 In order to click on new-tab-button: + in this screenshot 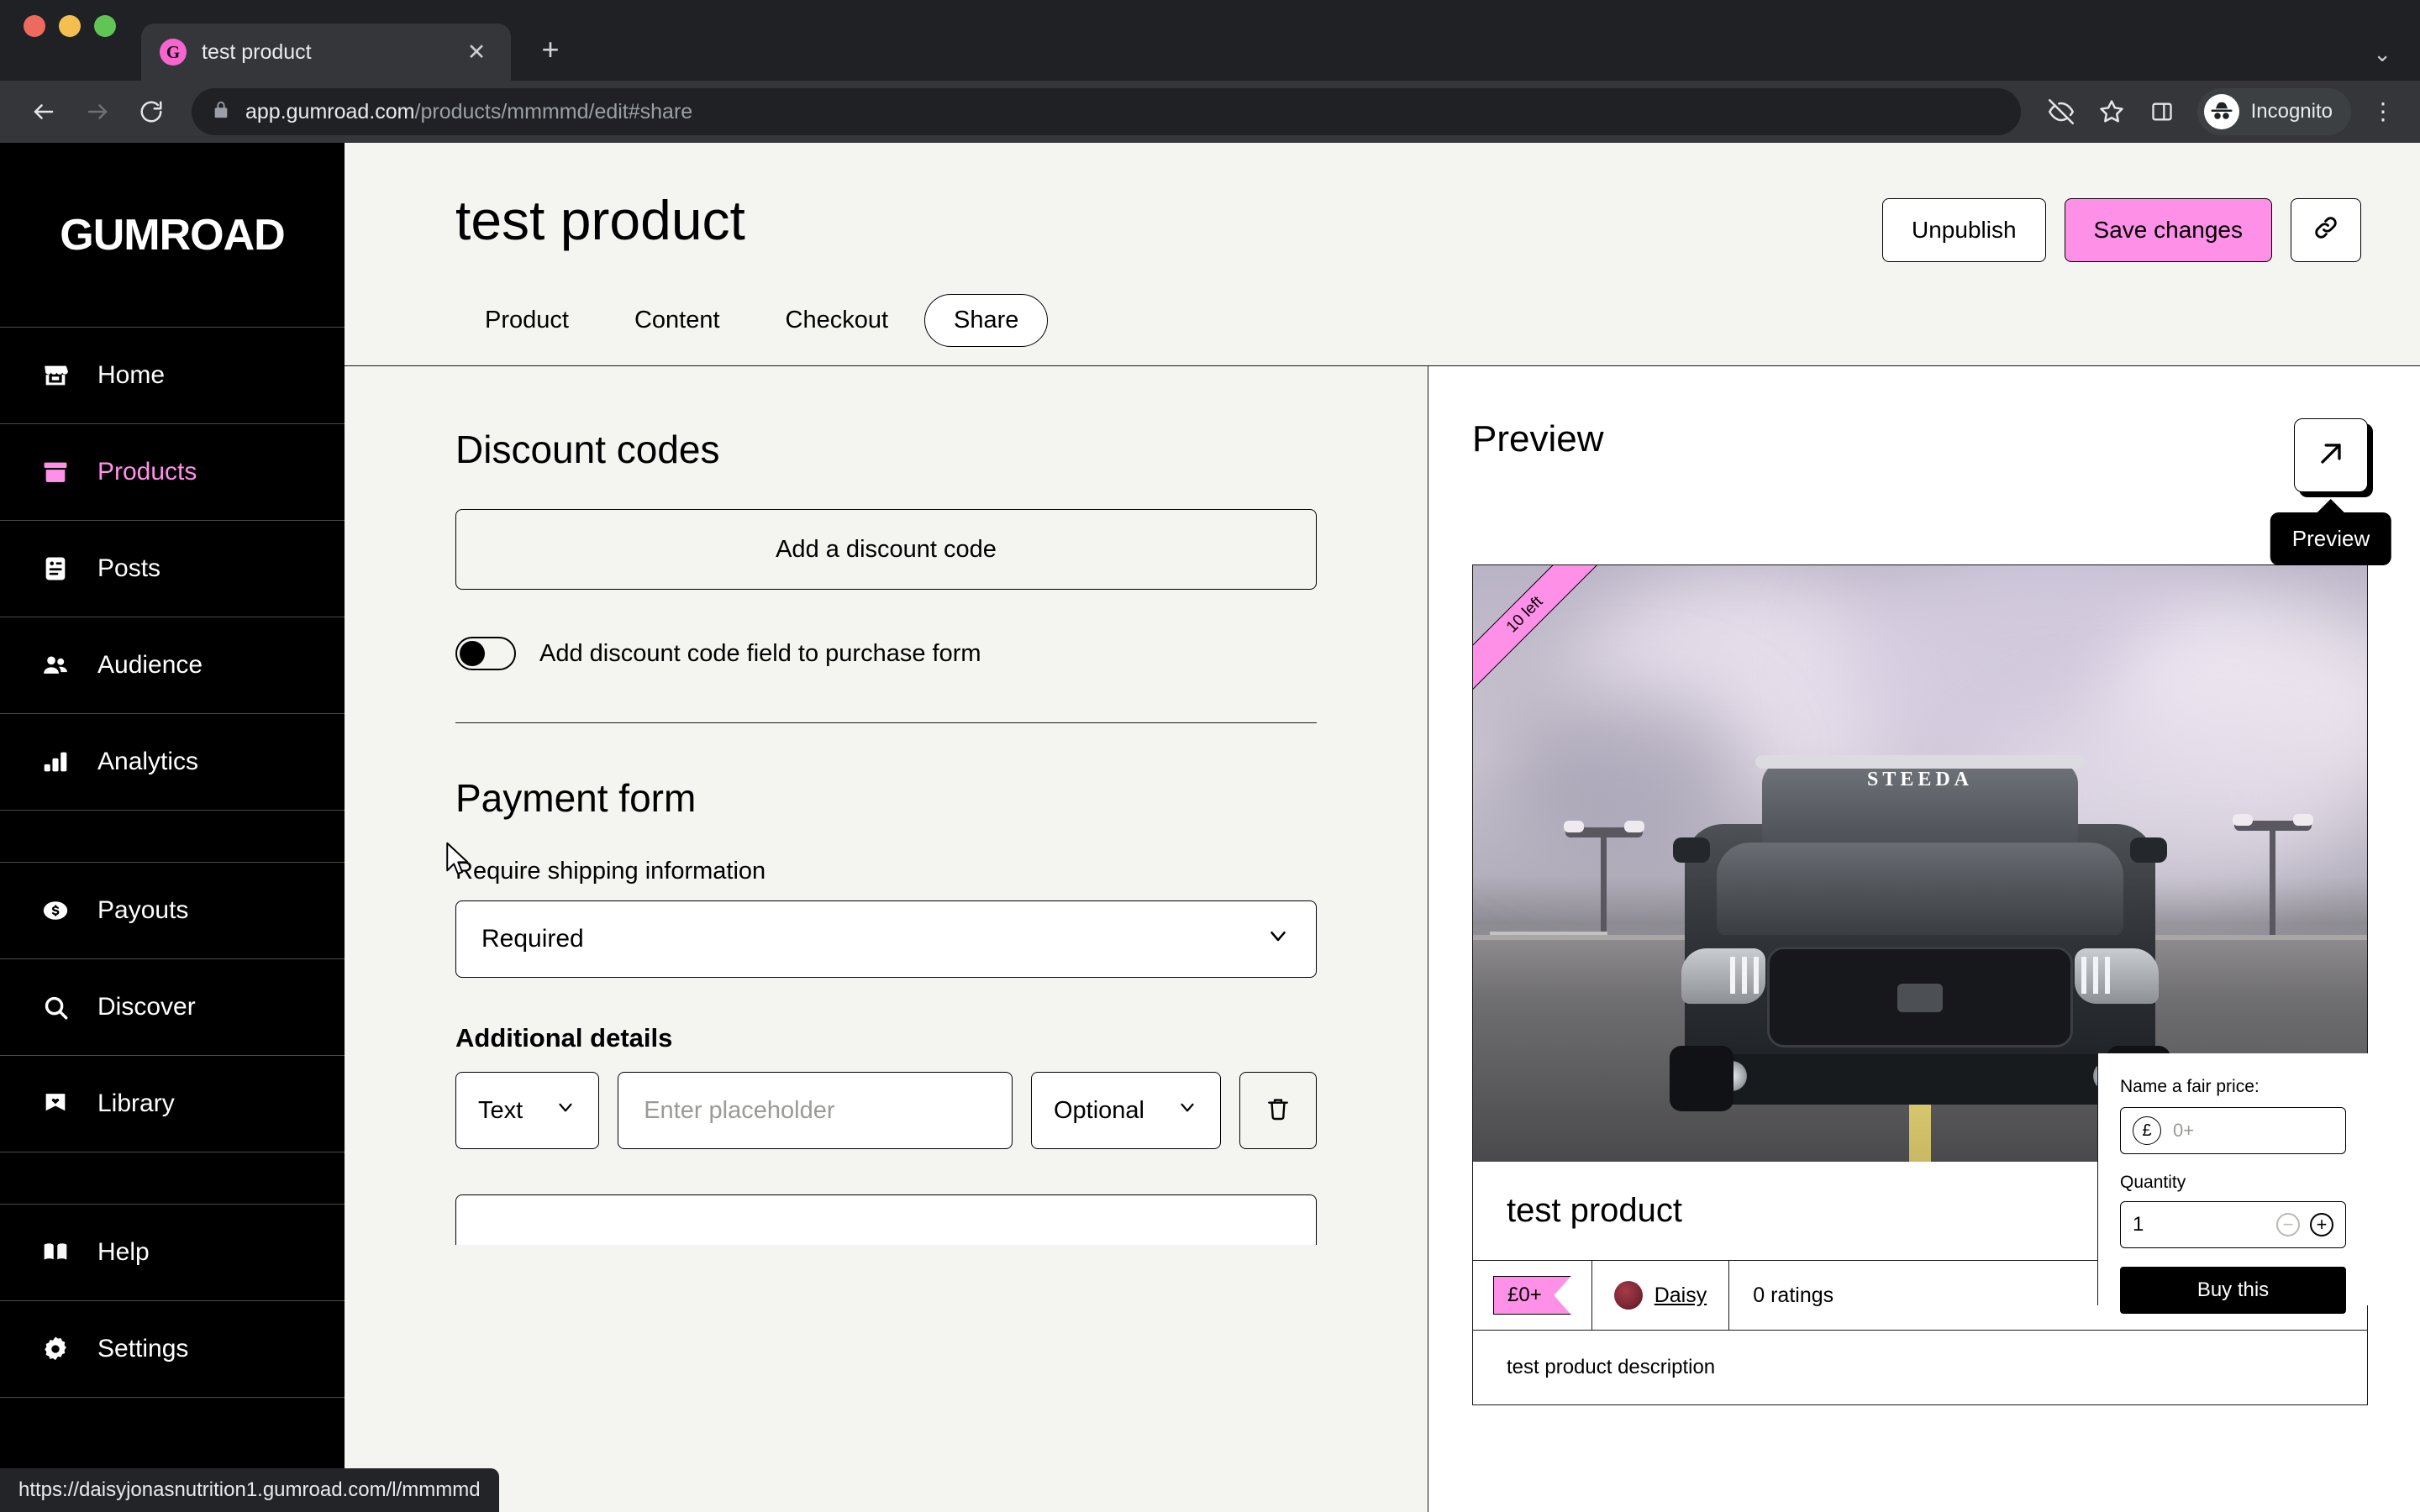, I will do `click(550, 50)`.